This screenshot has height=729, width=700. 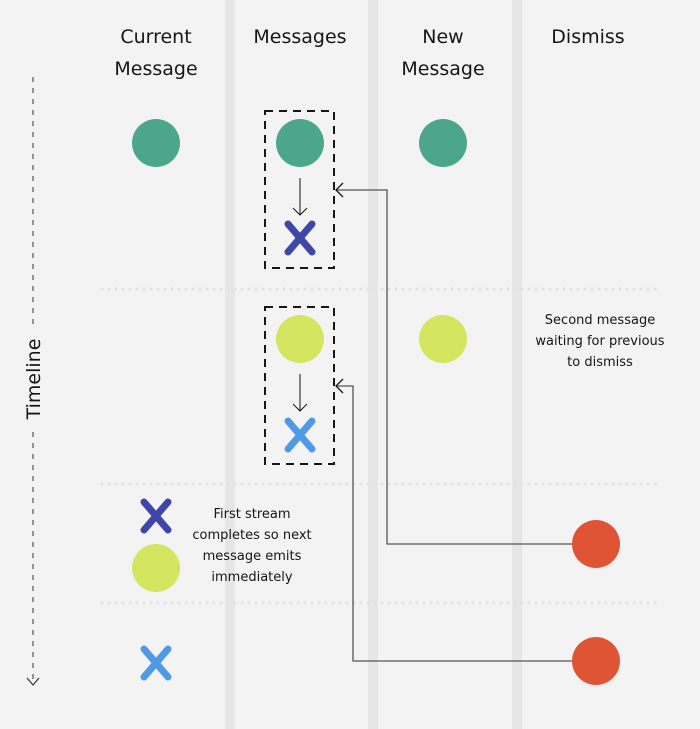 I want to click on header-current-line2: Message, so click(x=155, y=69).